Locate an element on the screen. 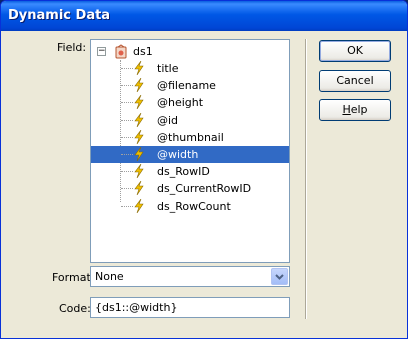  tree-root-label: ds1 is located at coordinates (143, 51).